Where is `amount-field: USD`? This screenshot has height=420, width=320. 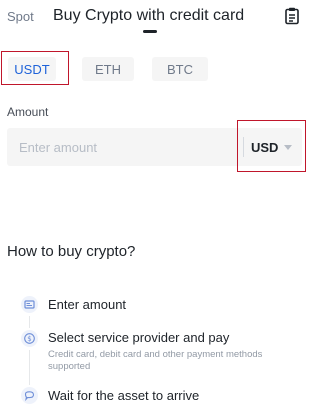 amount-field: USD is located at coordinates (154, 147).